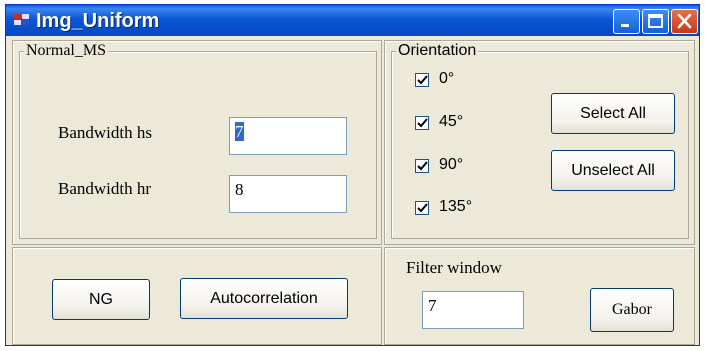 This screenshot has height=351, width=706. What do you see at coordinates (473, 310) in the screenshot?
I see `filter-window-input: 7` at bounding box center [473, 310].